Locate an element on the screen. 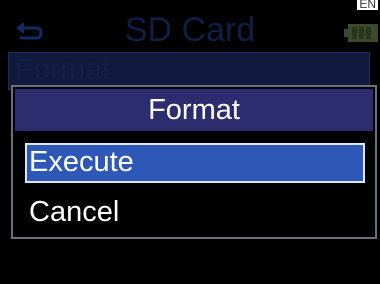  execute-option: Execute is located at coordinates (195, 163).